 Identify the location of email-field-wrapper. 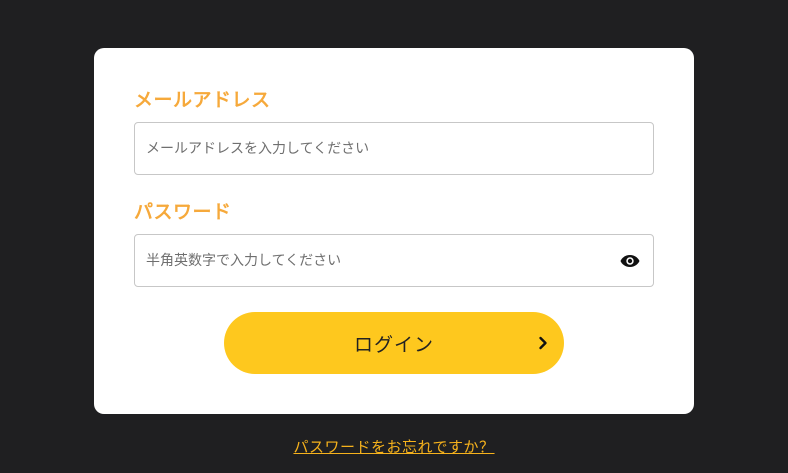
(394, 148).